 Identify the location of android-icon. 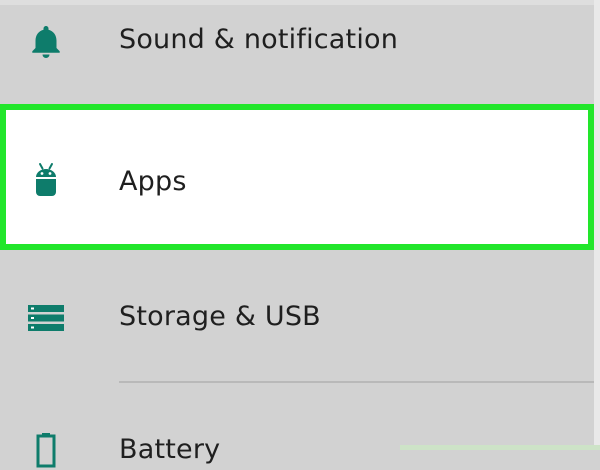
(46, 180).